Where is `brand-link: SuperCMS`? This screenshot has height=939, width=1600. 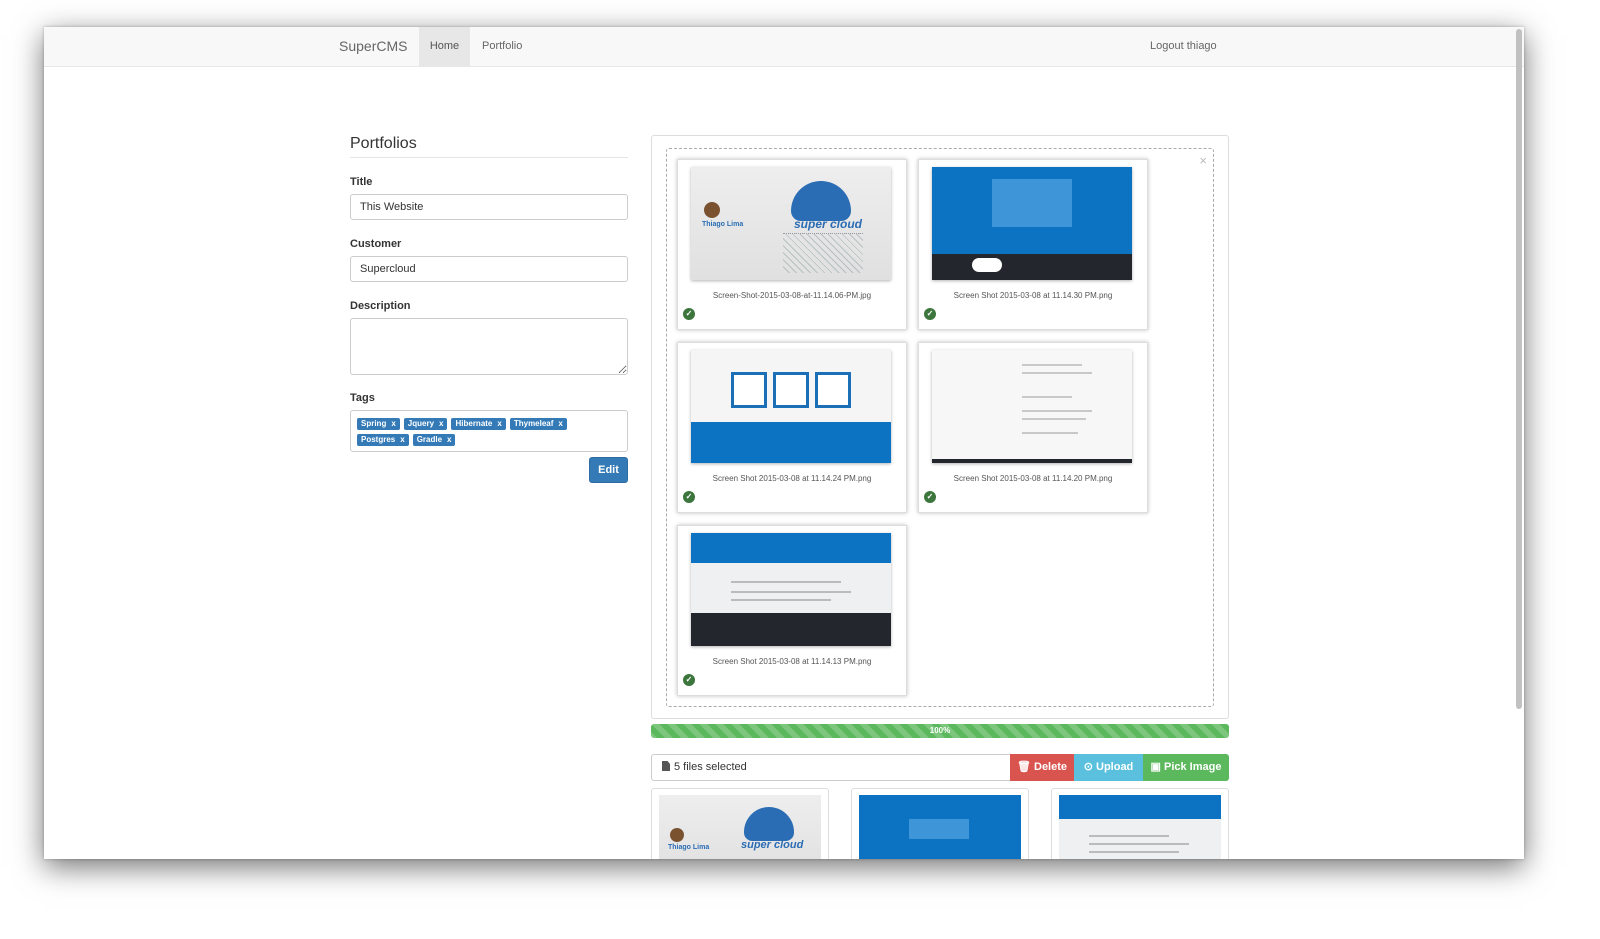 brand-link: SuperCMS is located at coordinates (373, 46).